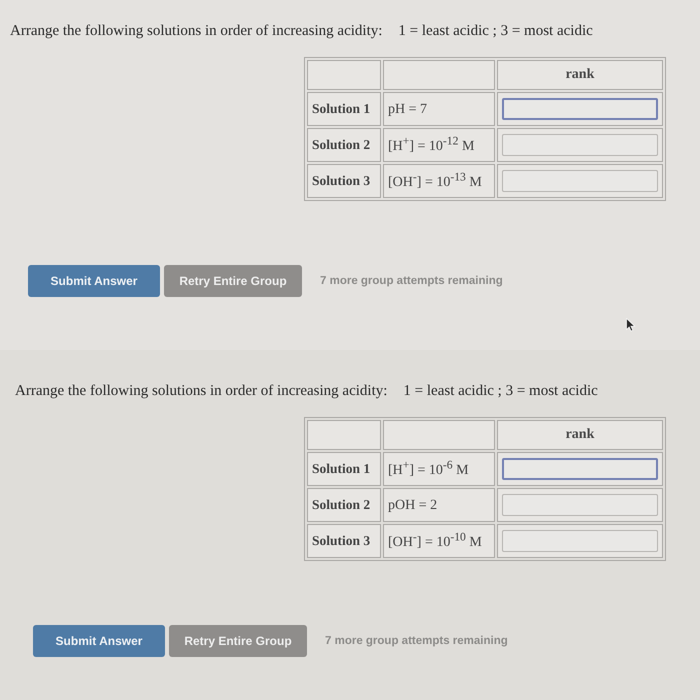 The image size is (700, 700). What do you see at coordinates (413, 505) in the screenshot?
I see `solution-condition: pOH = 2` at bounding box center [413, 505].